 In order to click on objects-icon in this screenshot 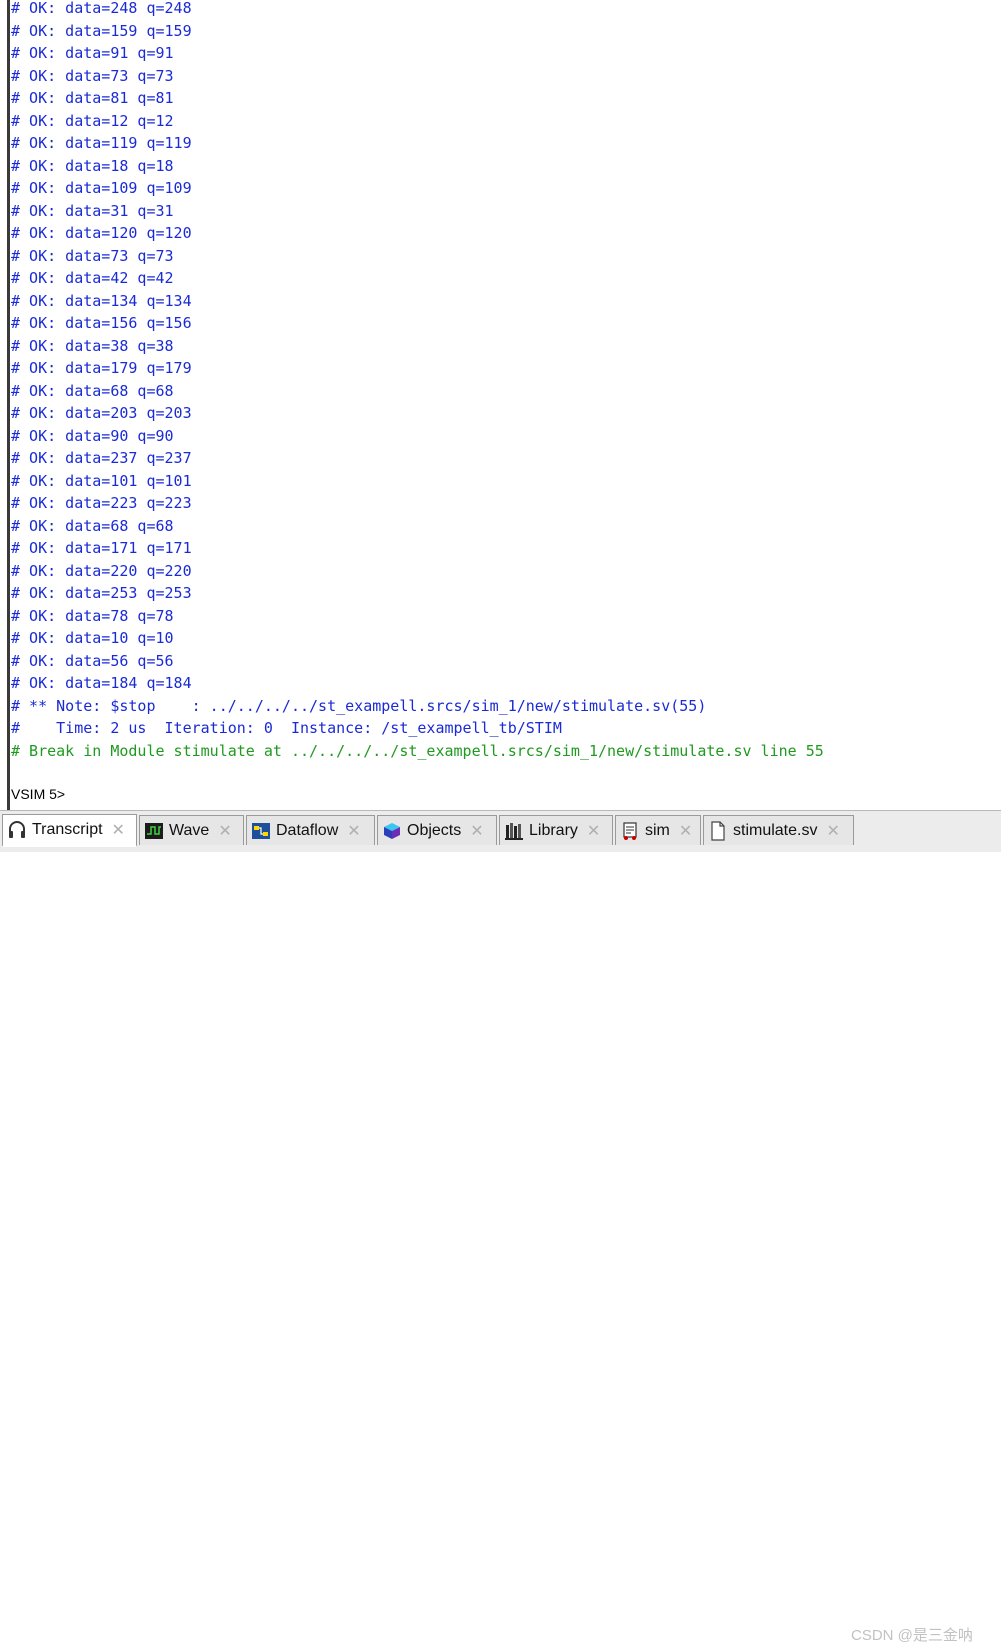, I will do `click(392, 831)`.